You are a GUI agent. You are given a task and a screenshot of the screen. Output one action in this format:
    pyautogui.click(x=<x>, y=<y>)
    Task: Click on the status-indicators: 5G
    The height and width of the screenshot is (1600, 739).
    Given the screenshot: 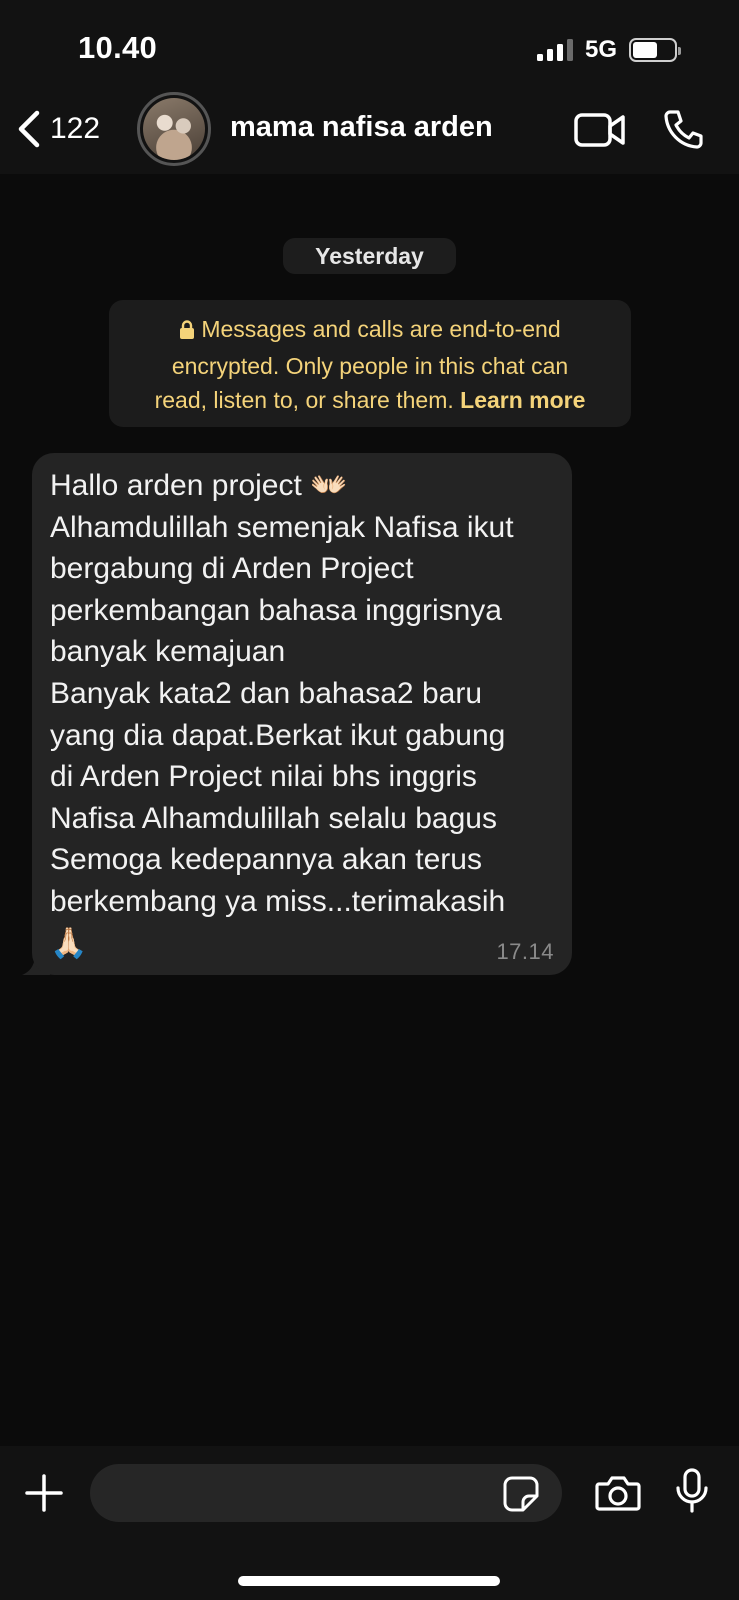 What is the action you would take?
    pyautogui.click(x=608, y=50)
    